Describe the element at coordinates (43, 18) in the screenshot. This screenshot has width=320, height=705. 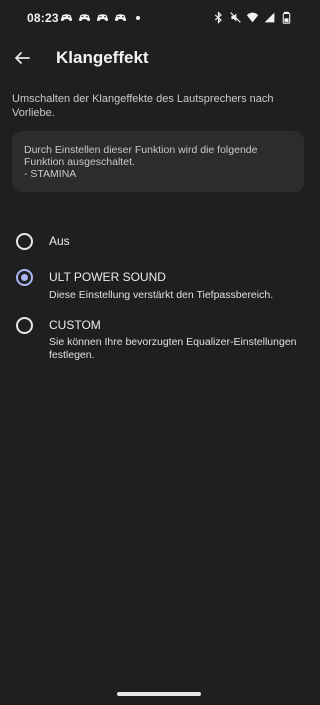
I see `status-time: 08:23` at that location.